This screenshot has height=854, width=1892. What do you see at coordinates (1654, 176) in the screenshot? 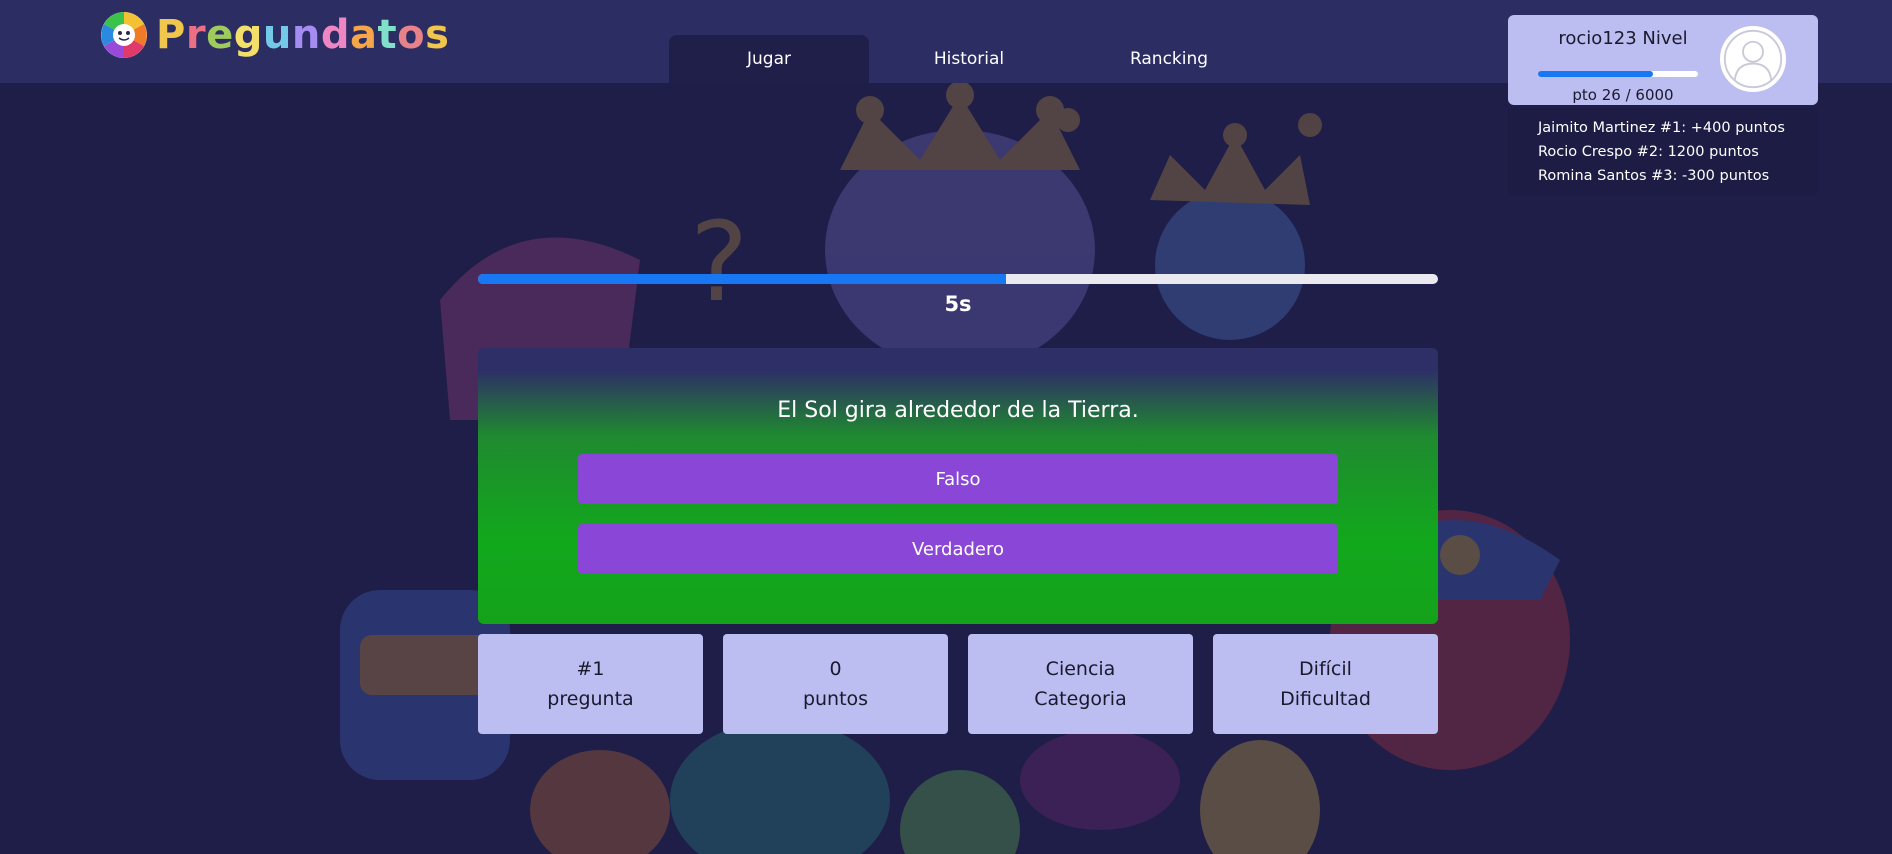
I see `ranking-entry: Romina Santos #3: -300 puntos` at bounding box center [1654, 176].